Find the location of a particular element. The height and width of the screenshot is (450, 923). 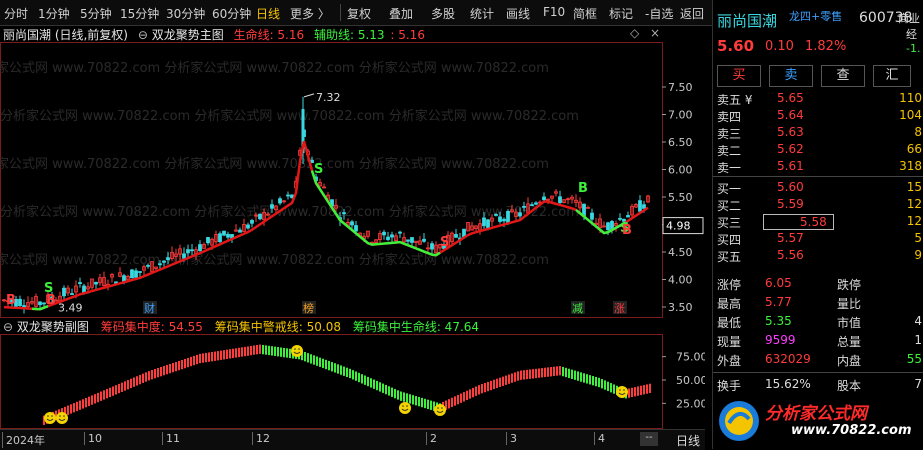

period-indicator: 日线 is located at coordinates (688, 440).